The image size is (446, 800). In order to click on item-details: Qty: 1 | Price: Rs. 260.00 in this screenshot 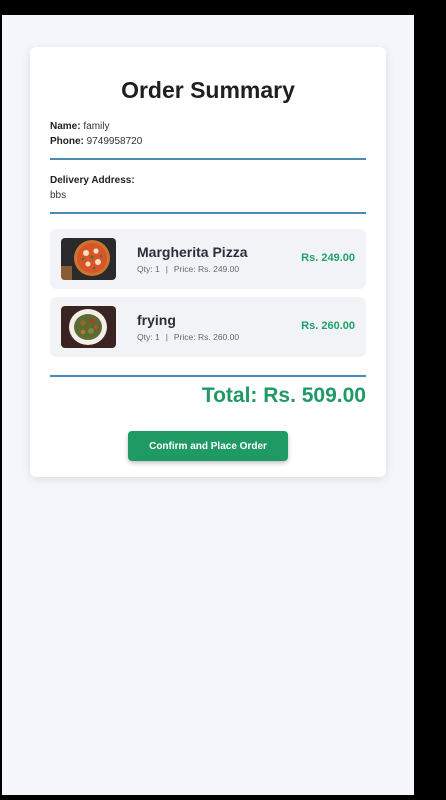, I will do `click(188, 337)`.